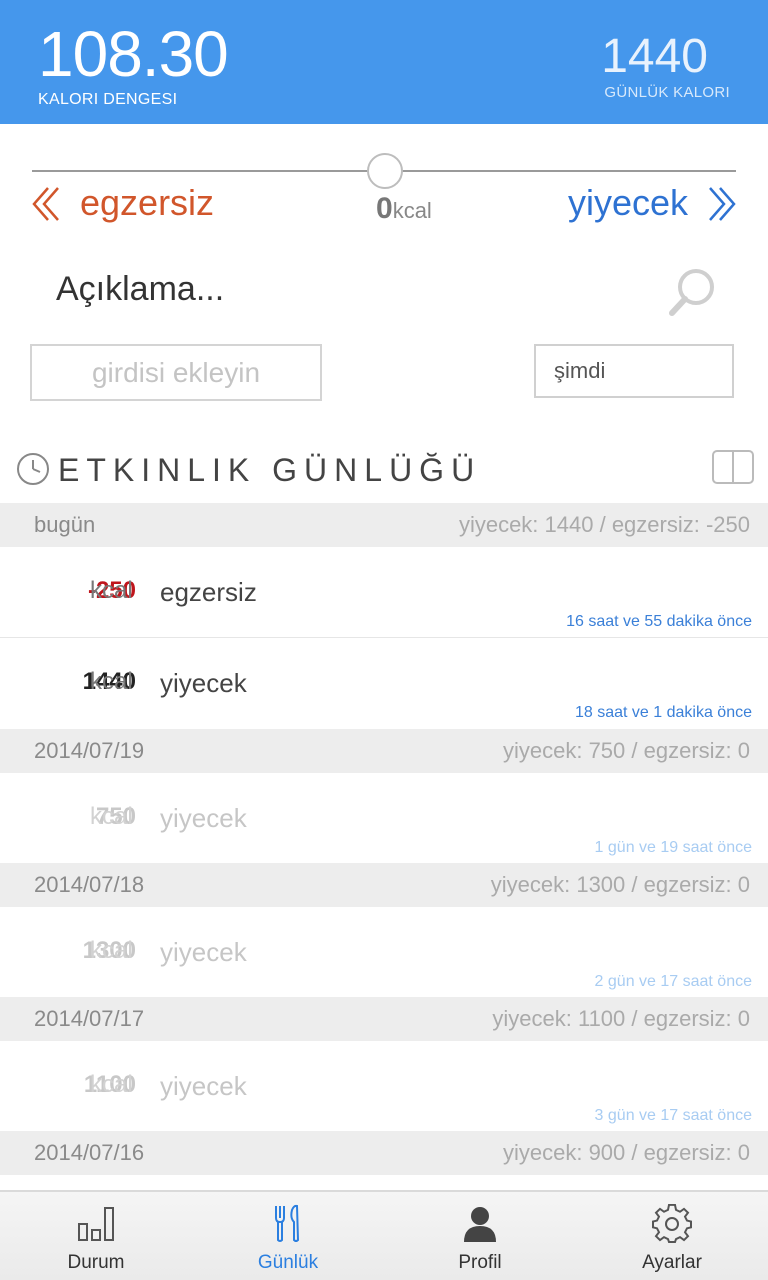 This screenshot has width=768, height=1280. I want to click on nav-label: Profil, so click(480, 1262).